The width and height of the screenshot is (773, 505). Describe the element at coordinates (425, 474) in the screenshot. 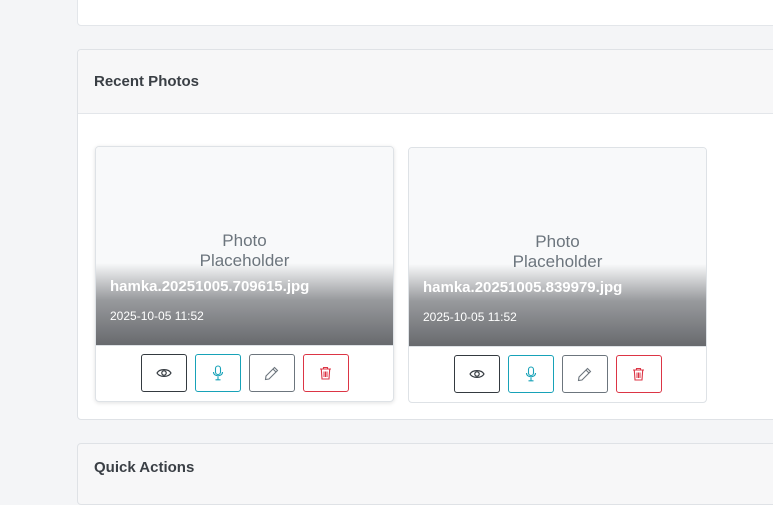

I see `quick-actions-panel: Quick Actions` at that location.